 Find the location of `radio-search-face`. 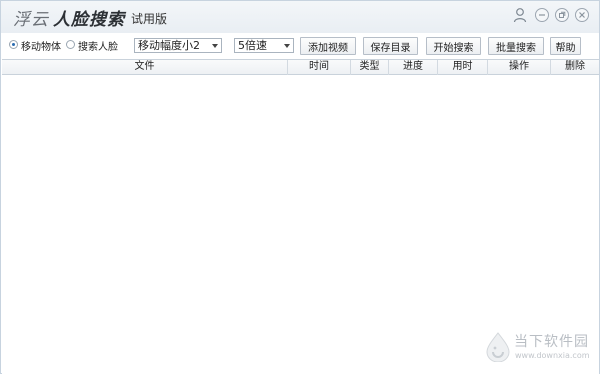

radio-search-face is located at coordinates (70, 44).